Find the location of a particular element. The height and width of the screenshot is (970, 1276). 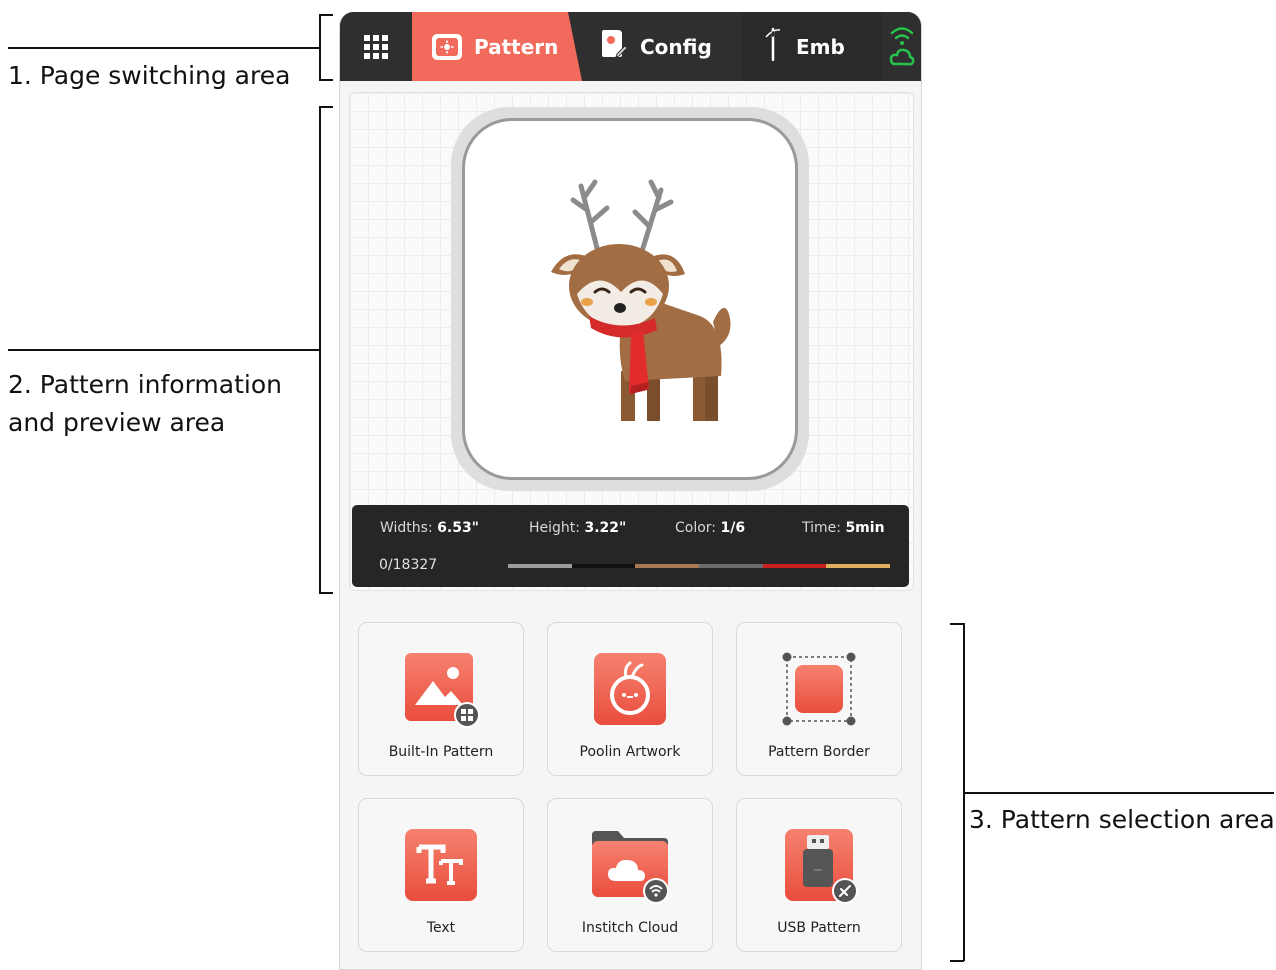

pattern-icon is located at coordinates (447, 46).